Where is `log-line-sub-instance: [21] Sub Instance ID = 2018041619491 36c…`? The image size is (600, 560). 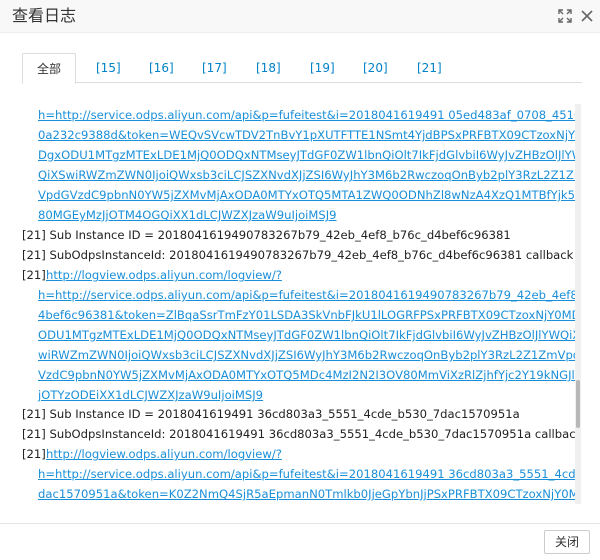 log-line-sub-instance: [21] Sub Instance ID = 2018041619491 36c… is located at coordinates (271, 414).